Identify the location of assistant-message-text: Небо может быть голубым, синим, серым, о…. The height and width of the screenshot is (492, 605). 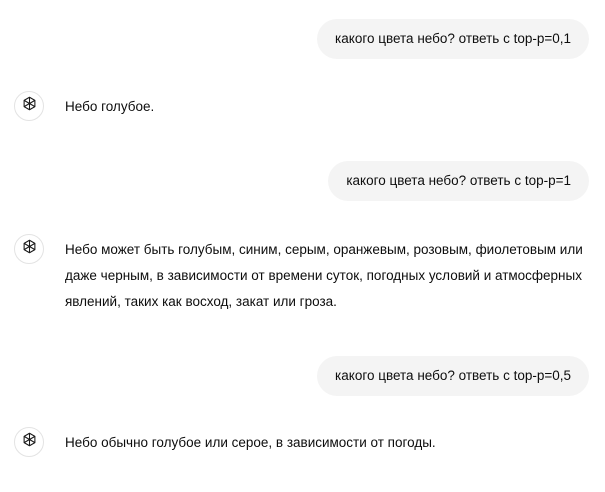
(324, 275).